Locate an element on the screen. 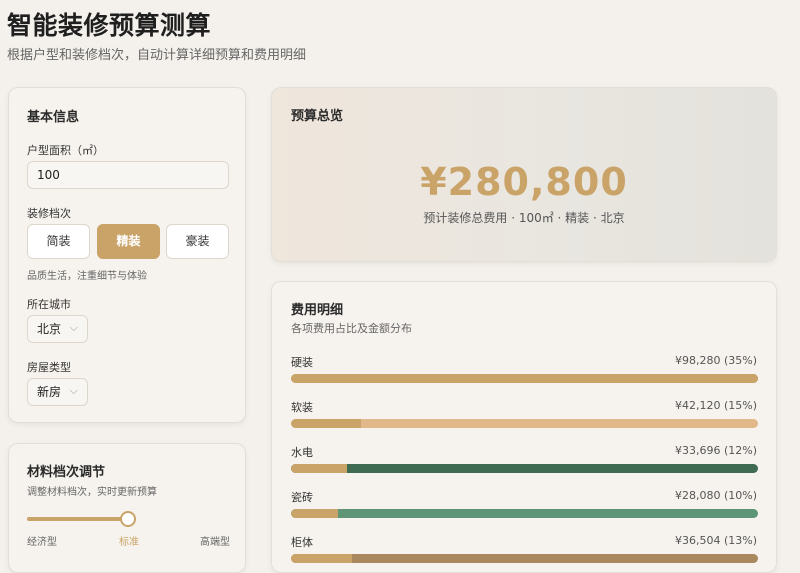  area-label: 户型面积（㎡） is located at coordinates (65, 150).